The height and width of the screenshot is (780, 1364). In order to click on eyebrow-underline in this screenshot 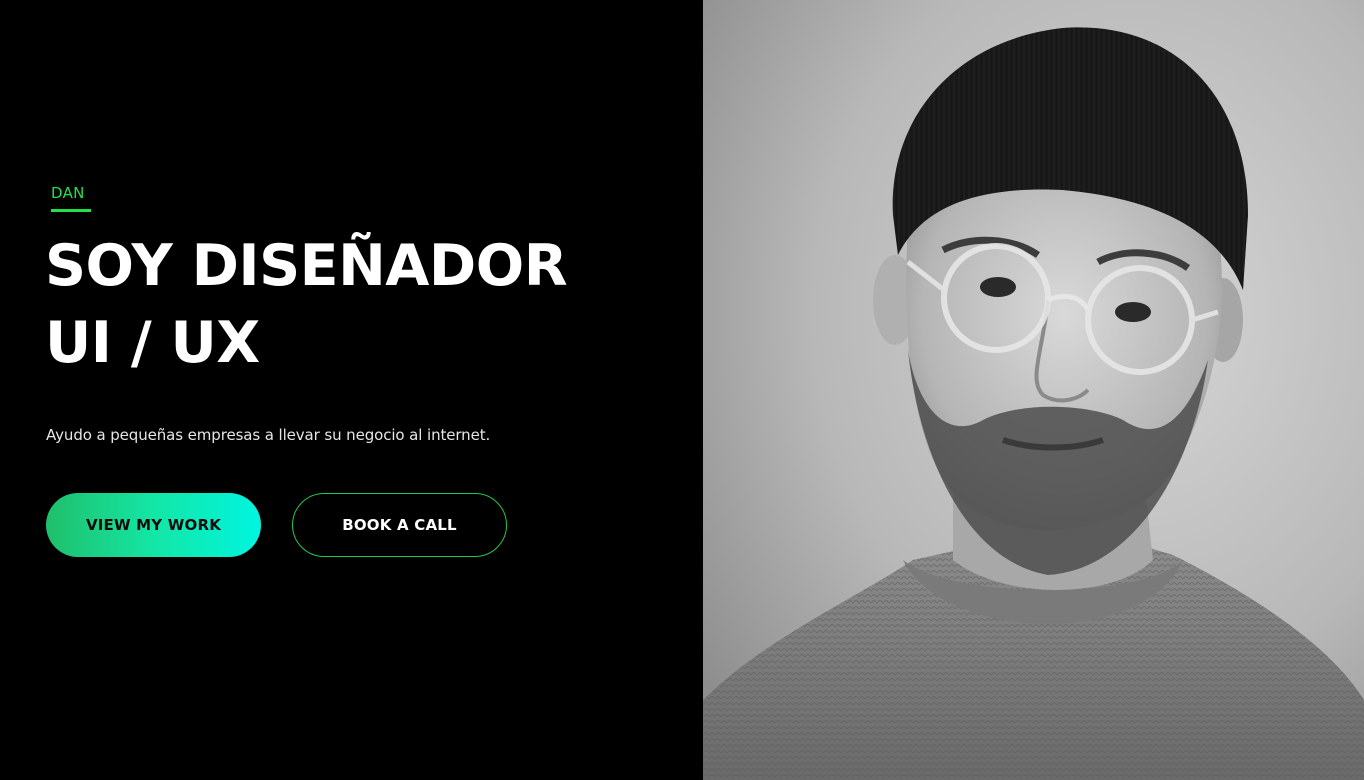, I will do `click(71, 210)`.